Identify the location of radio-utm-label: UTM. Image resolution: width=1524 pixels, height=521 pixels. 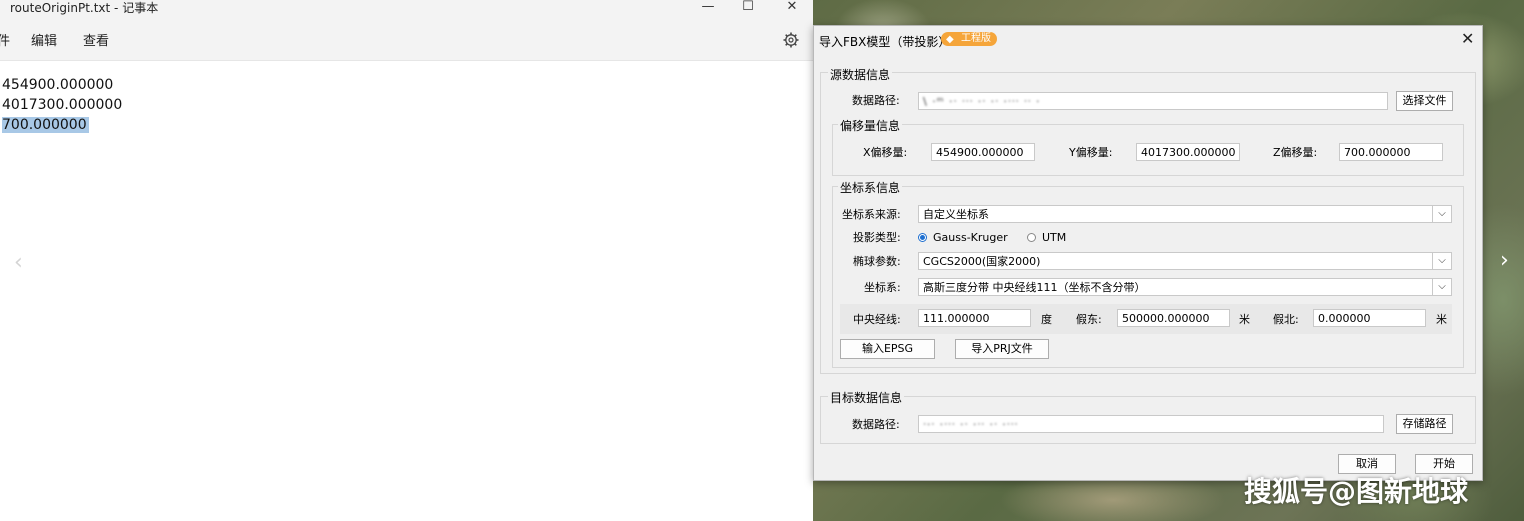
(1054, 238).